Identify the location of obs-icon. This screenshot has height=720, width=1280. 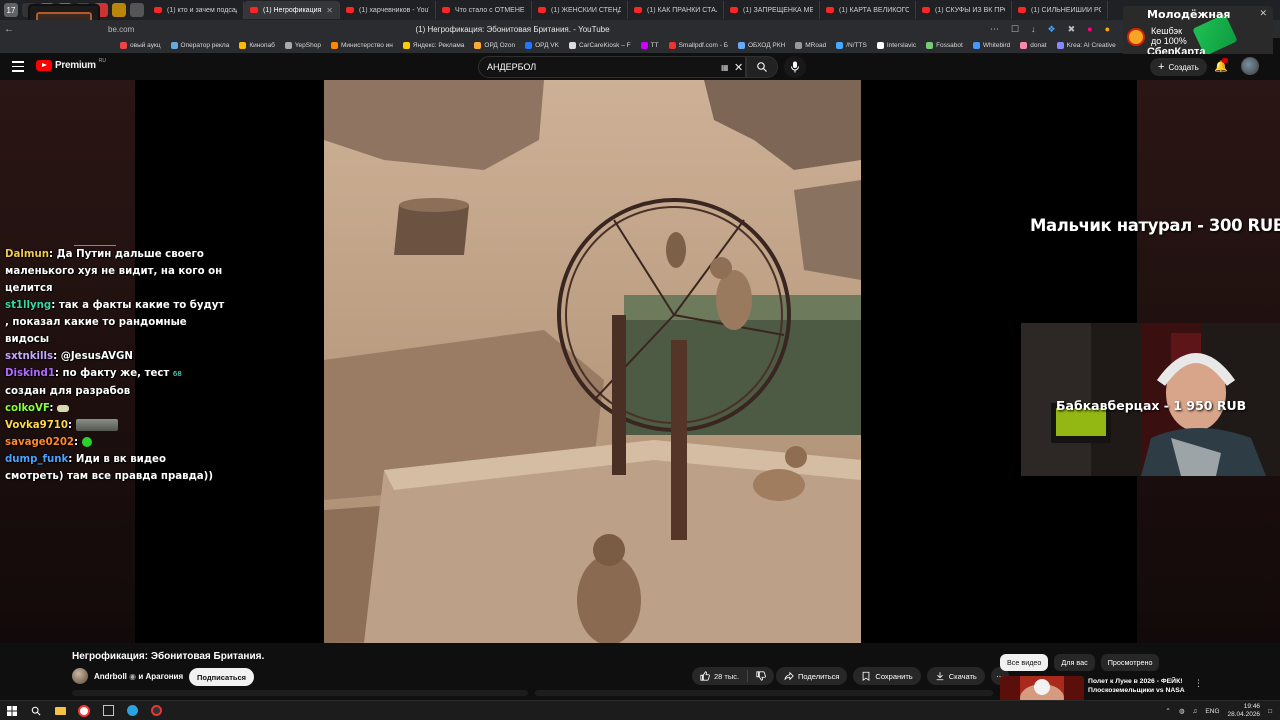
(156, 710).